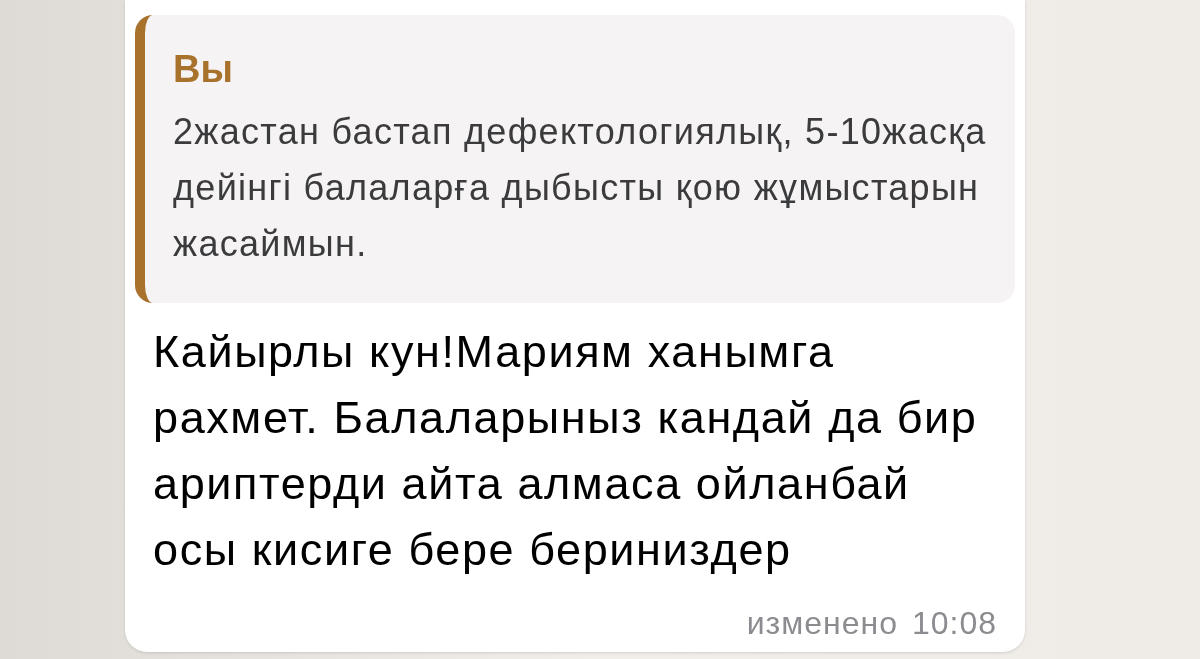 The width and height of the screenshot is (1200, 659). What do you see at coordinates (954, 623) in the screenshot?
I see `message-time: 10:08` at bounding box center [954, 623].